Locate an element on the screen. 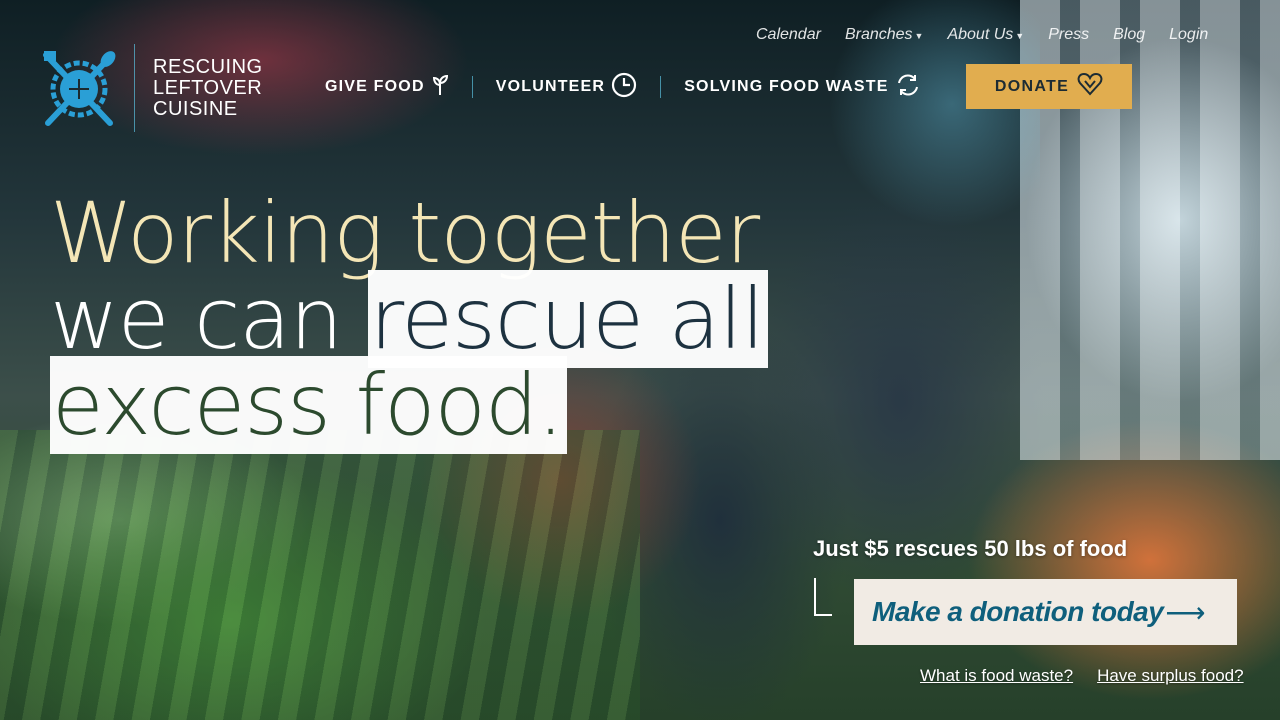 The height and width of the screenshot is (720, 1280). arrow-right-icon: ⟶ is located at coordinates (1185, 612).